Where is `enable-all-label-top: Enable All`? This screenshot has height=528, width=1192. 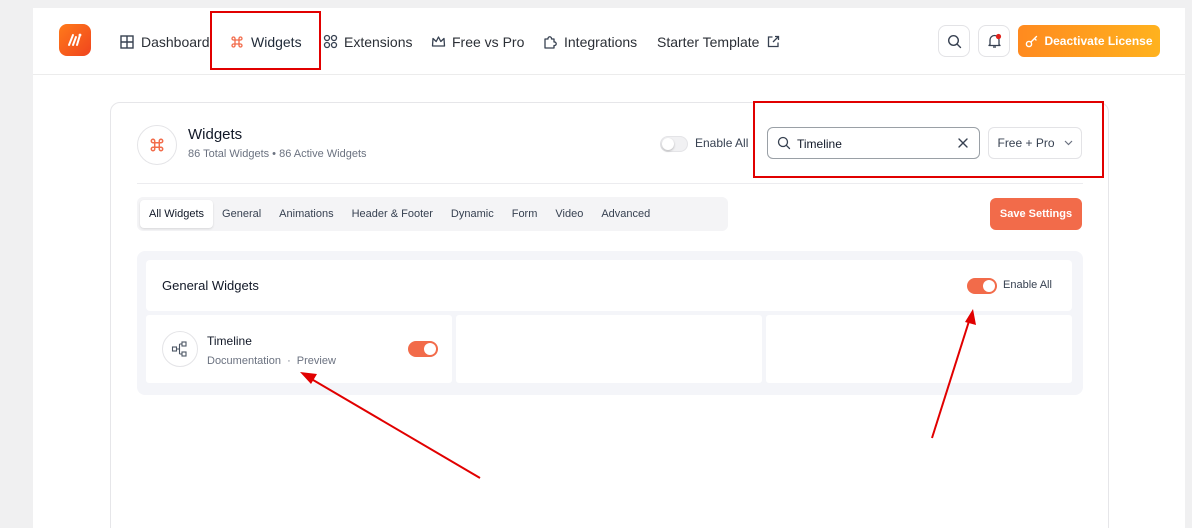
enable-all-label-top: Enable All is located at coordinates (722, 143).